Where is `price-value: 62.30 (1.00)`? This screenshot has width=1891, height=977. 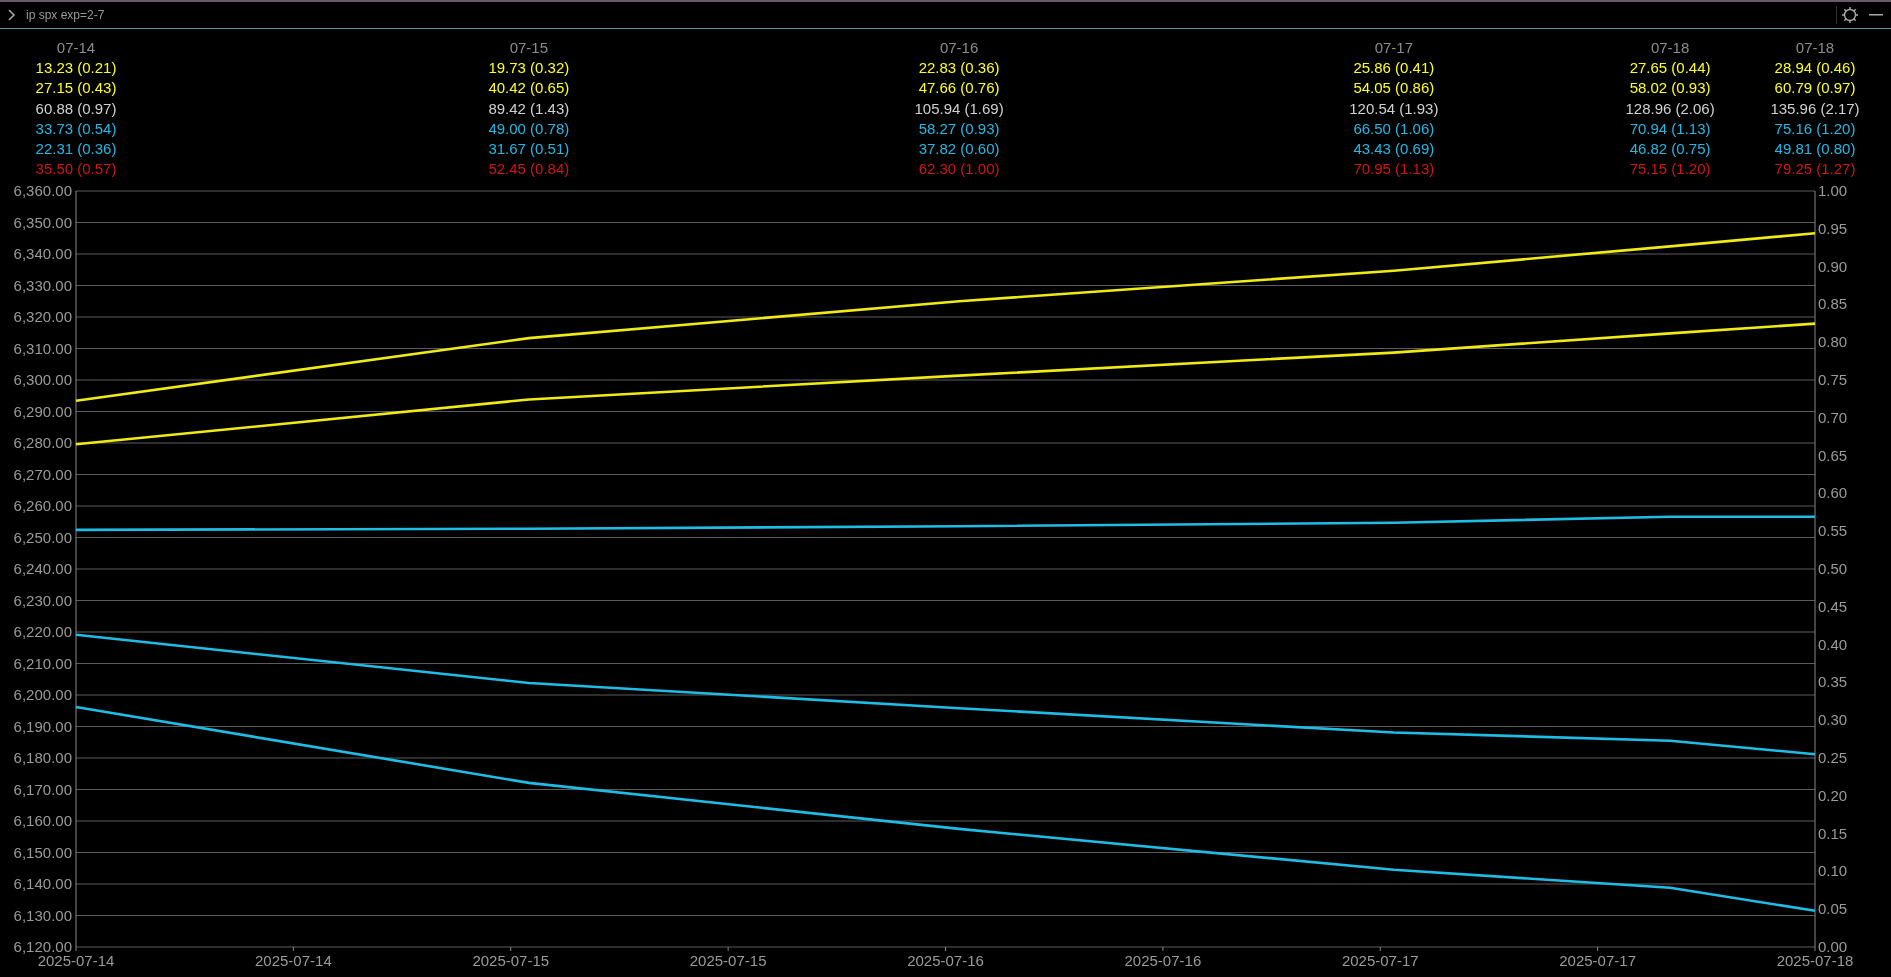 price-value: 62.30 (1.00) is located at coordinates (959, 169).